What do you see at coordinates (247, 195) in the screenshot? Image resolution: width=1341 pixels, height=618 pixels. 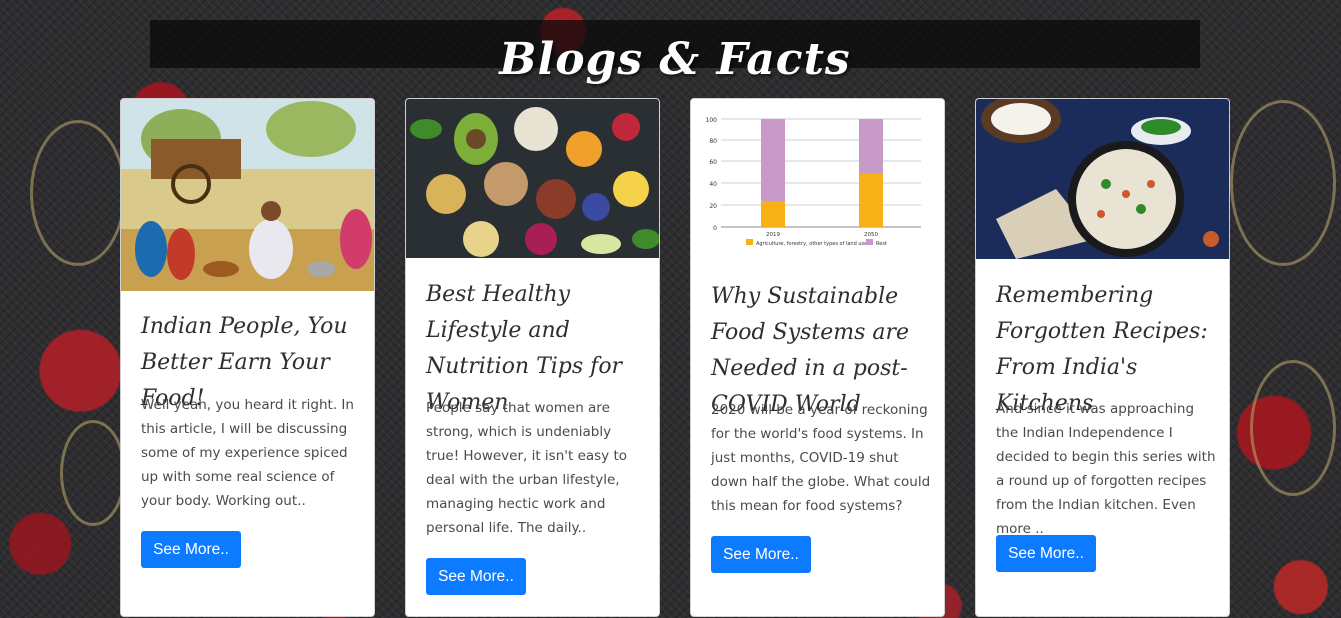 I see `indian-village-painting-image` at bounding box center [247, 195].